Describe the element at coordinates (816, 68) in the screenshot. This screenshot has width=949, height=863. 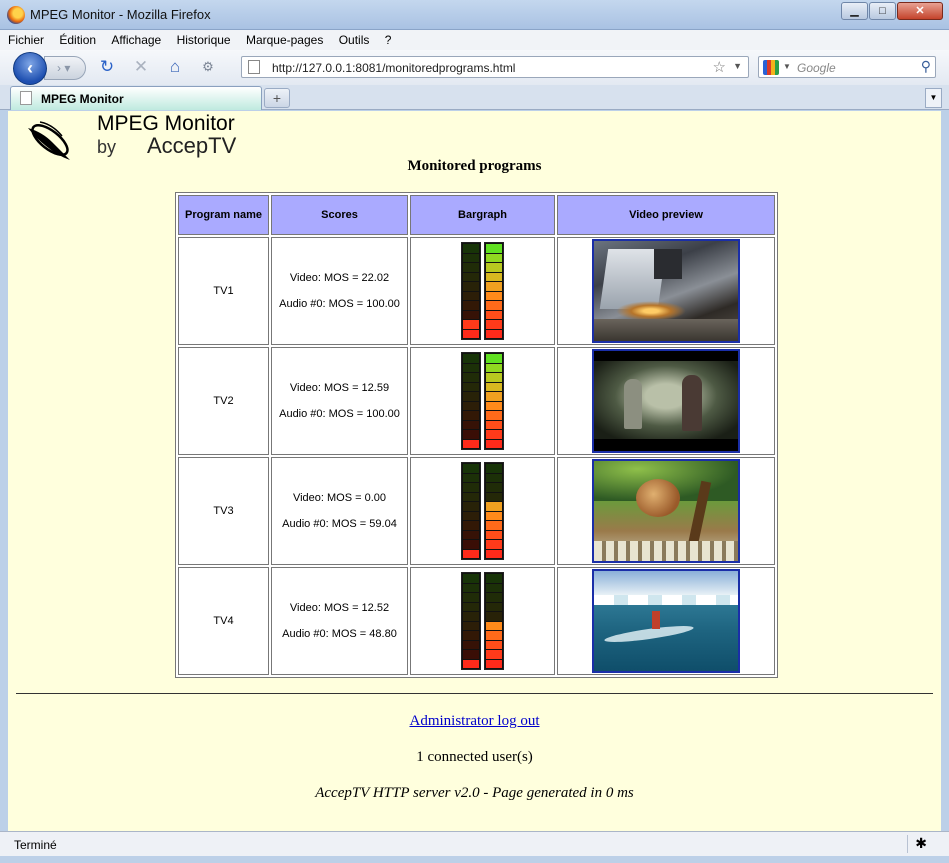
I see `search-input: Google` at that location.